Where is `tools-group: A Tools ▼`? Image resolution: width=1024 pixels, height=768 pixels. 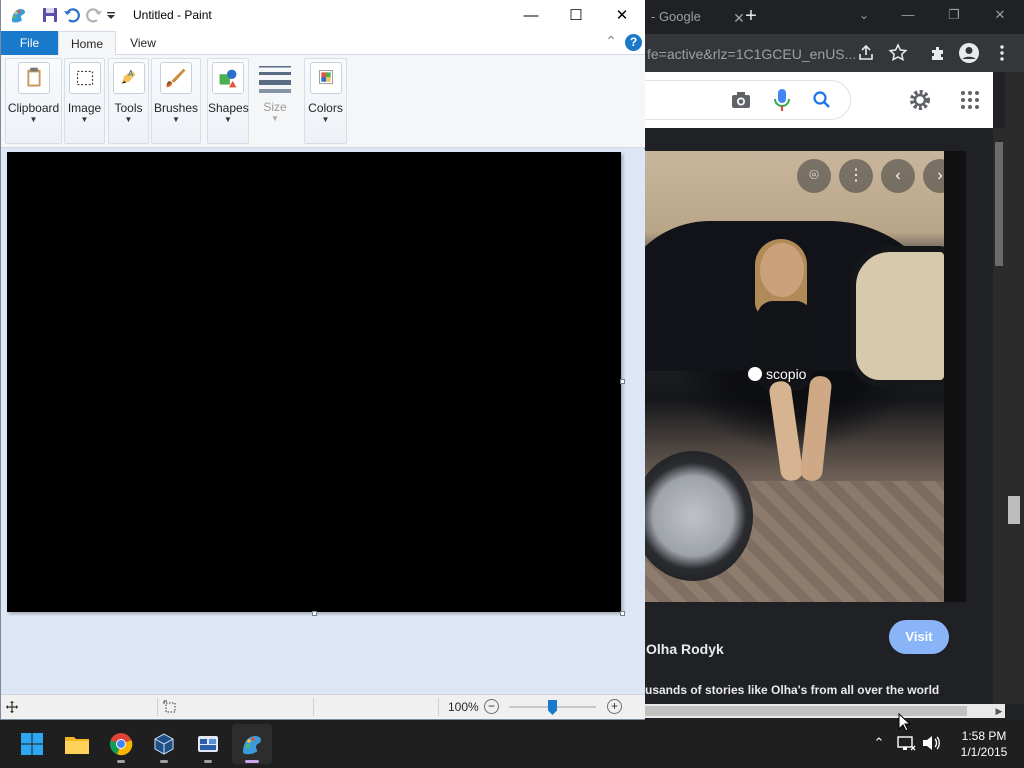 tools-group: A Tools ▼ is located at coordinates (128, 101).